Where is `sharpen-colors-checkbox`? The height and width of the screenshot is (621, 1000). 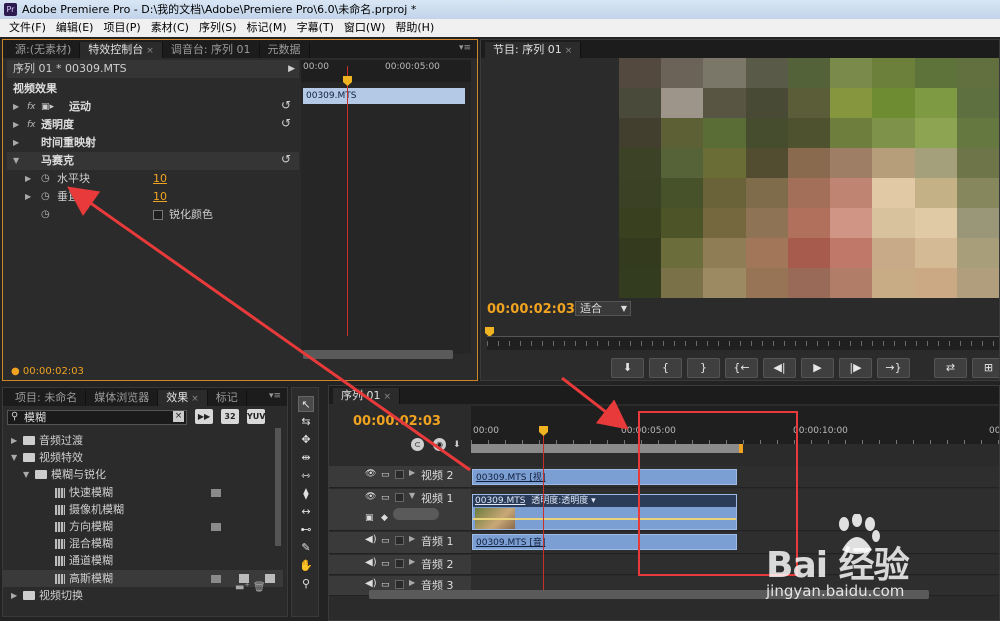 sharpen-colors-checkbox is located at coordinates (158, 215).